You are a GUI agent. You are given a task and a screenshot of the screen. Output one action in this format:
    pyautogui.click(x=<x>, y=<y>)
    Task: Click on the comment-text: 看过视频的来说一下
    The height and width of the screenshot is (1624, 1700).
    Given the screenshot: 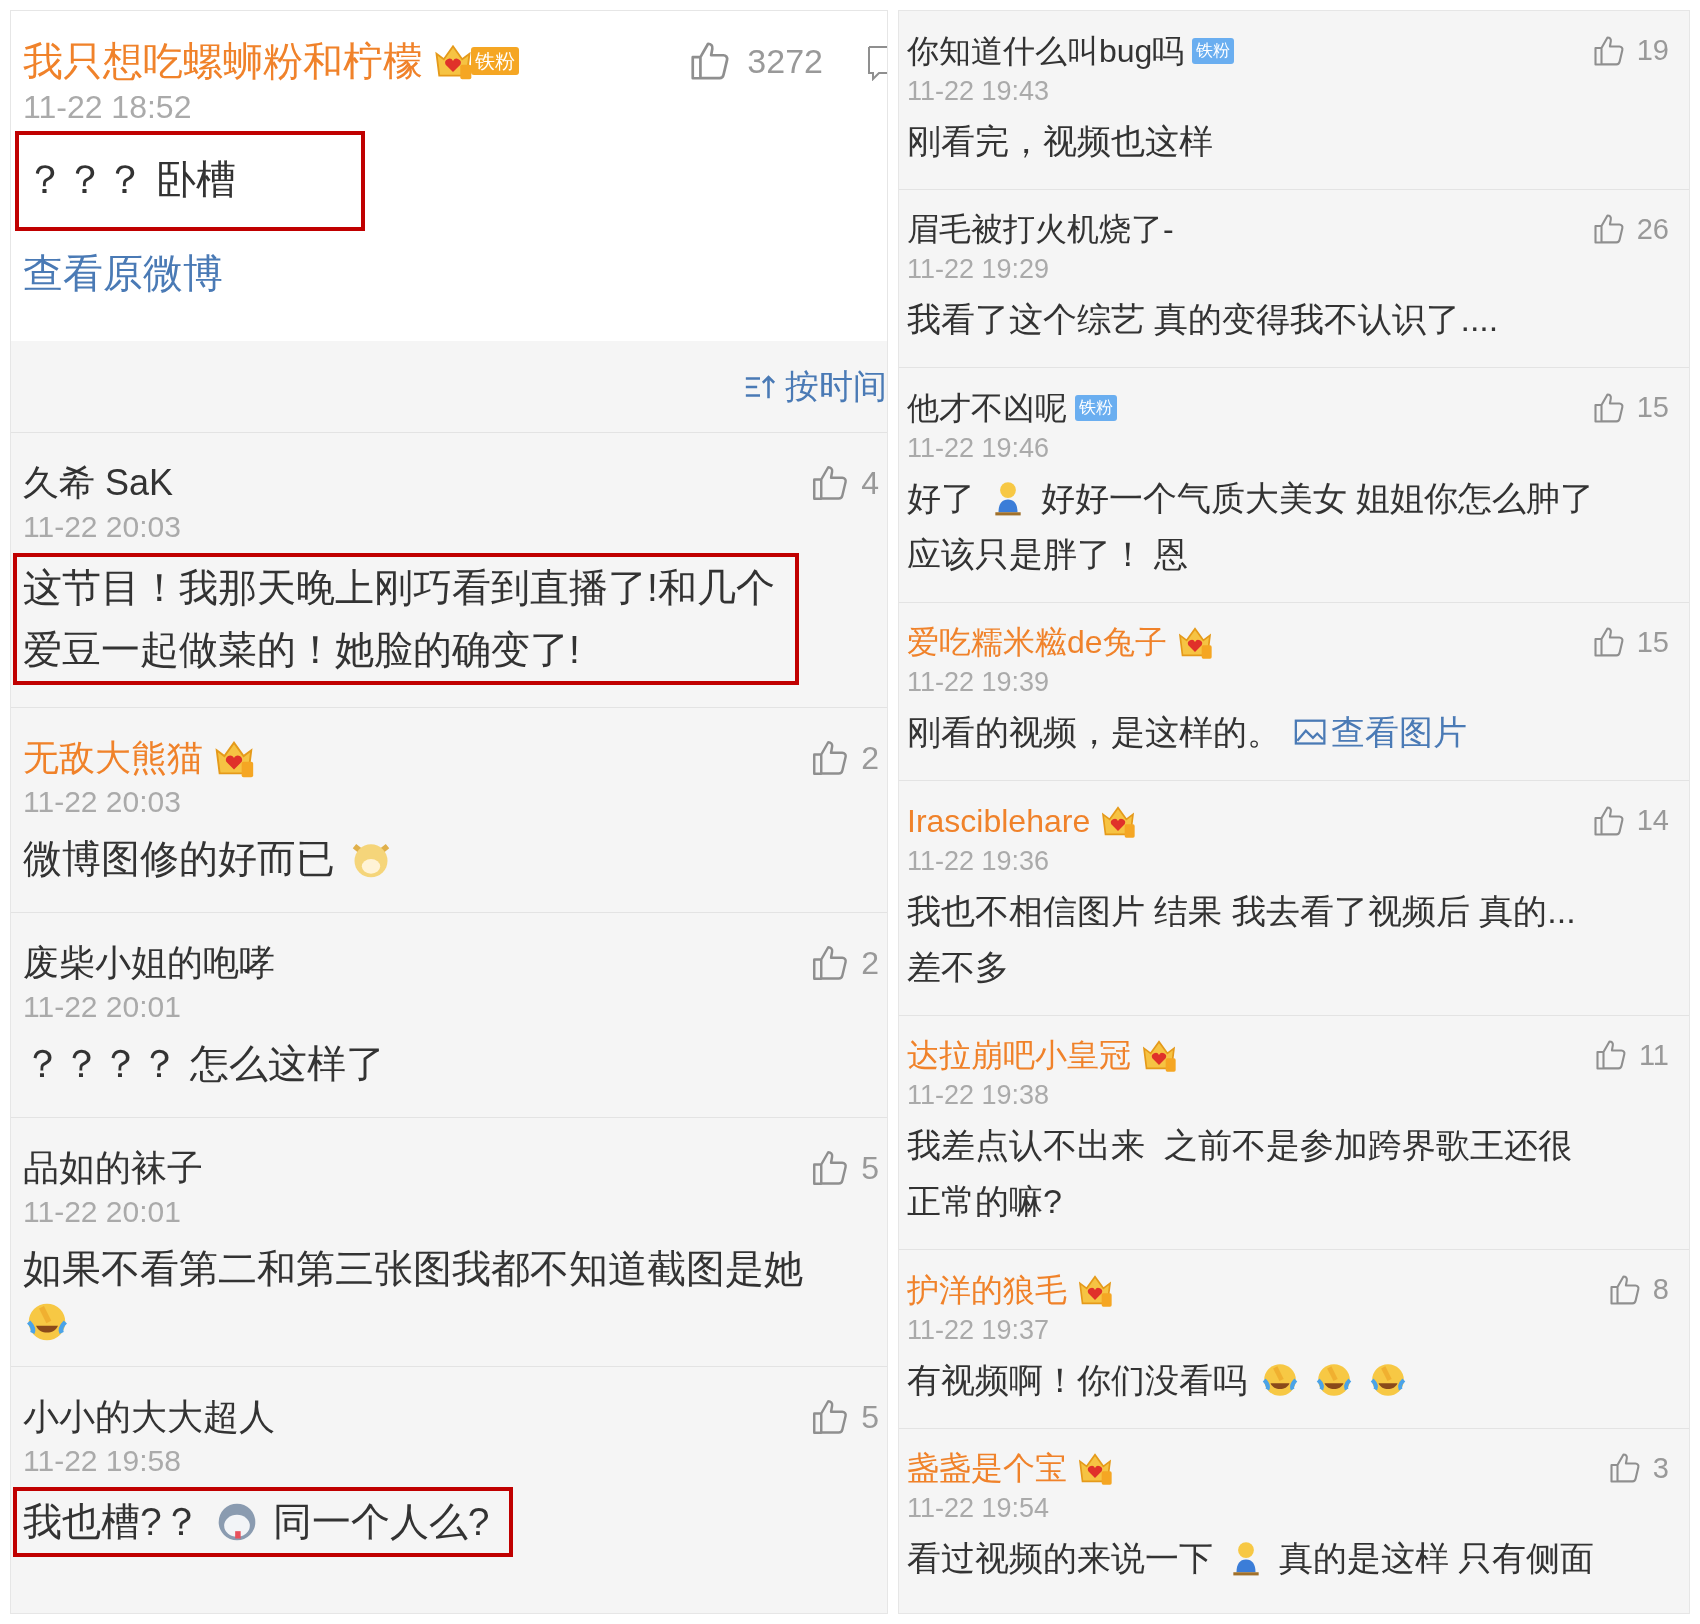 What is the action you would take?
    pyautogui.click(x=1060, y=1558)
    